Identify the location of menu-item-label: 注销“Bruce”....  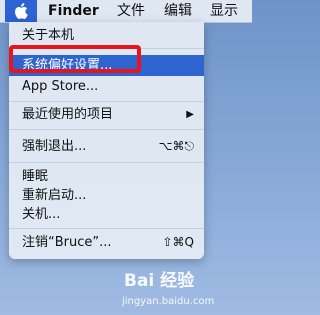
(67, 242).